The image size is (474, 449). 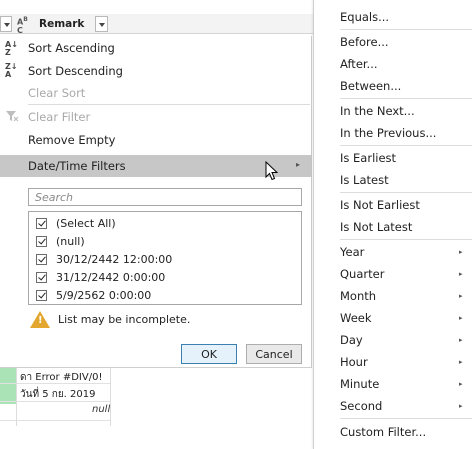 What do you see at coordinates (124, 319) in the screenshot?
I see `warning-text: List may be incomplete.` at bounding box center [124, 319].